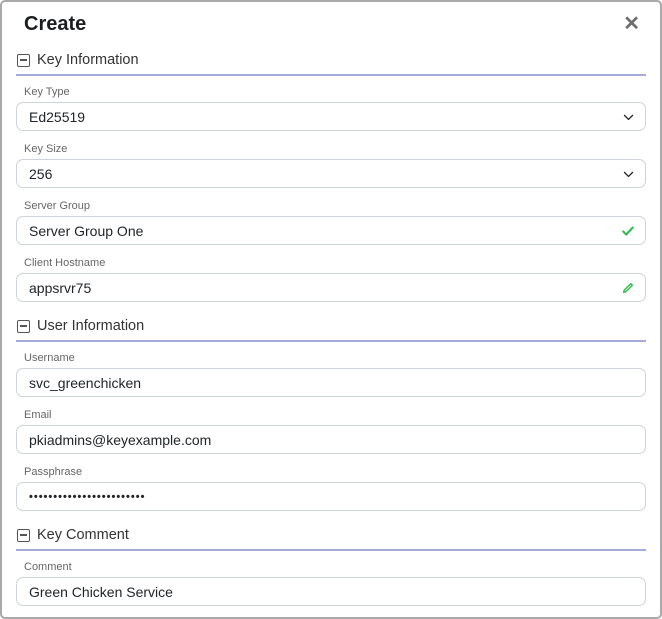  What do you see at coordinates (331, 116) in the screenshot?
I see `key-type-select` at bounding box center [331, 116].